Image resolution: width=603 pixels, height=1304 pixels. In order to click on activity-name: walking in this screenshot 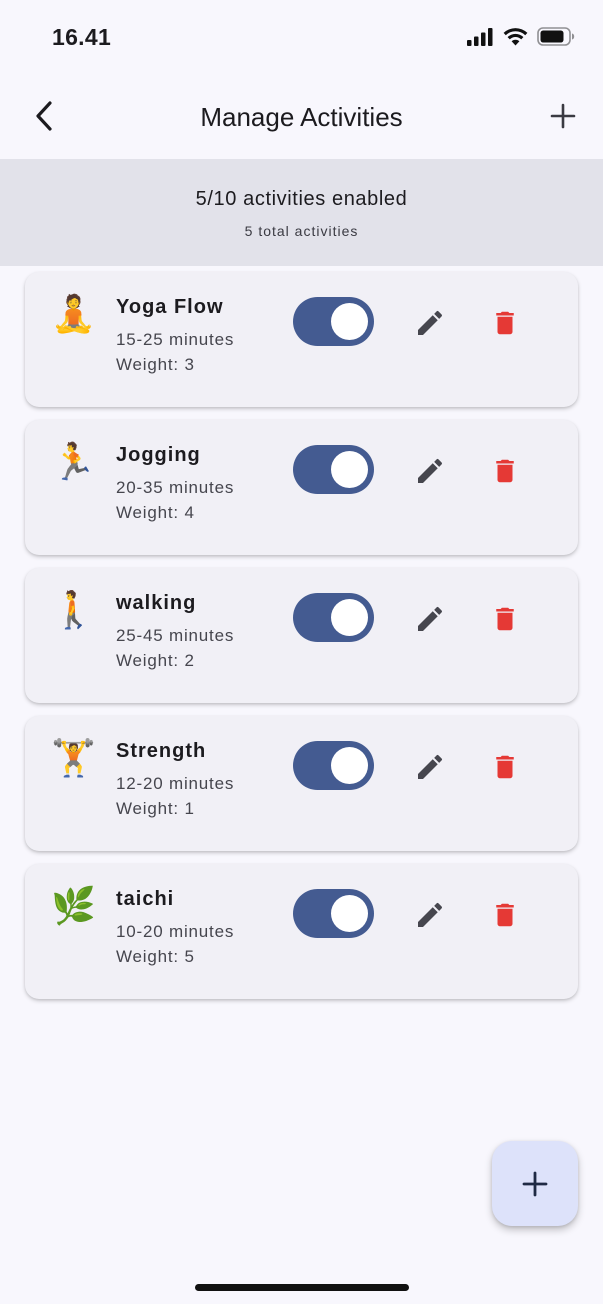, I will do `click(156, 603)`.